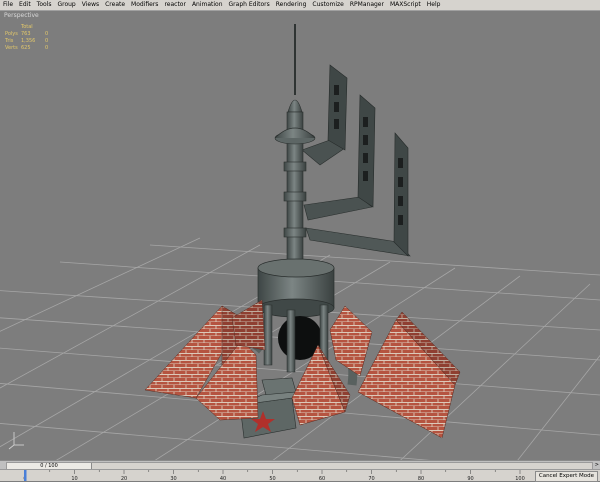 The height and width of the screenshot is (482, 600). What do you see at coordinates (207, 5) in the screenshot?
I see `menu-animation: Animation` at bounding box center [207, 5].